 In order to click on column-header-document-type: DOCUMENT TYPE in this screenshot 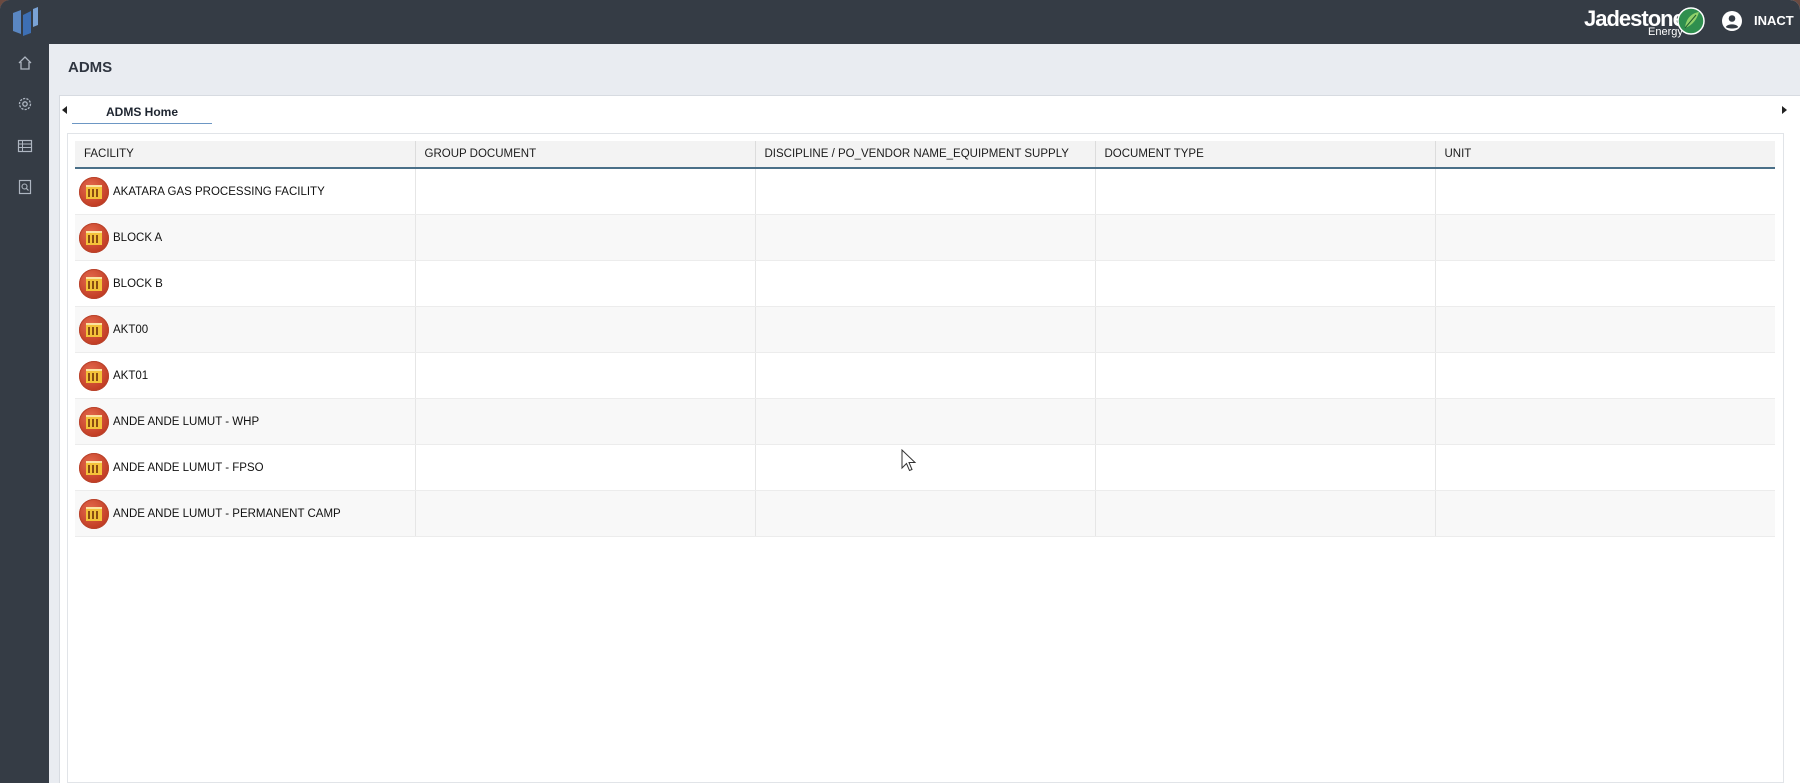, I will do `click(1265, 155)`.